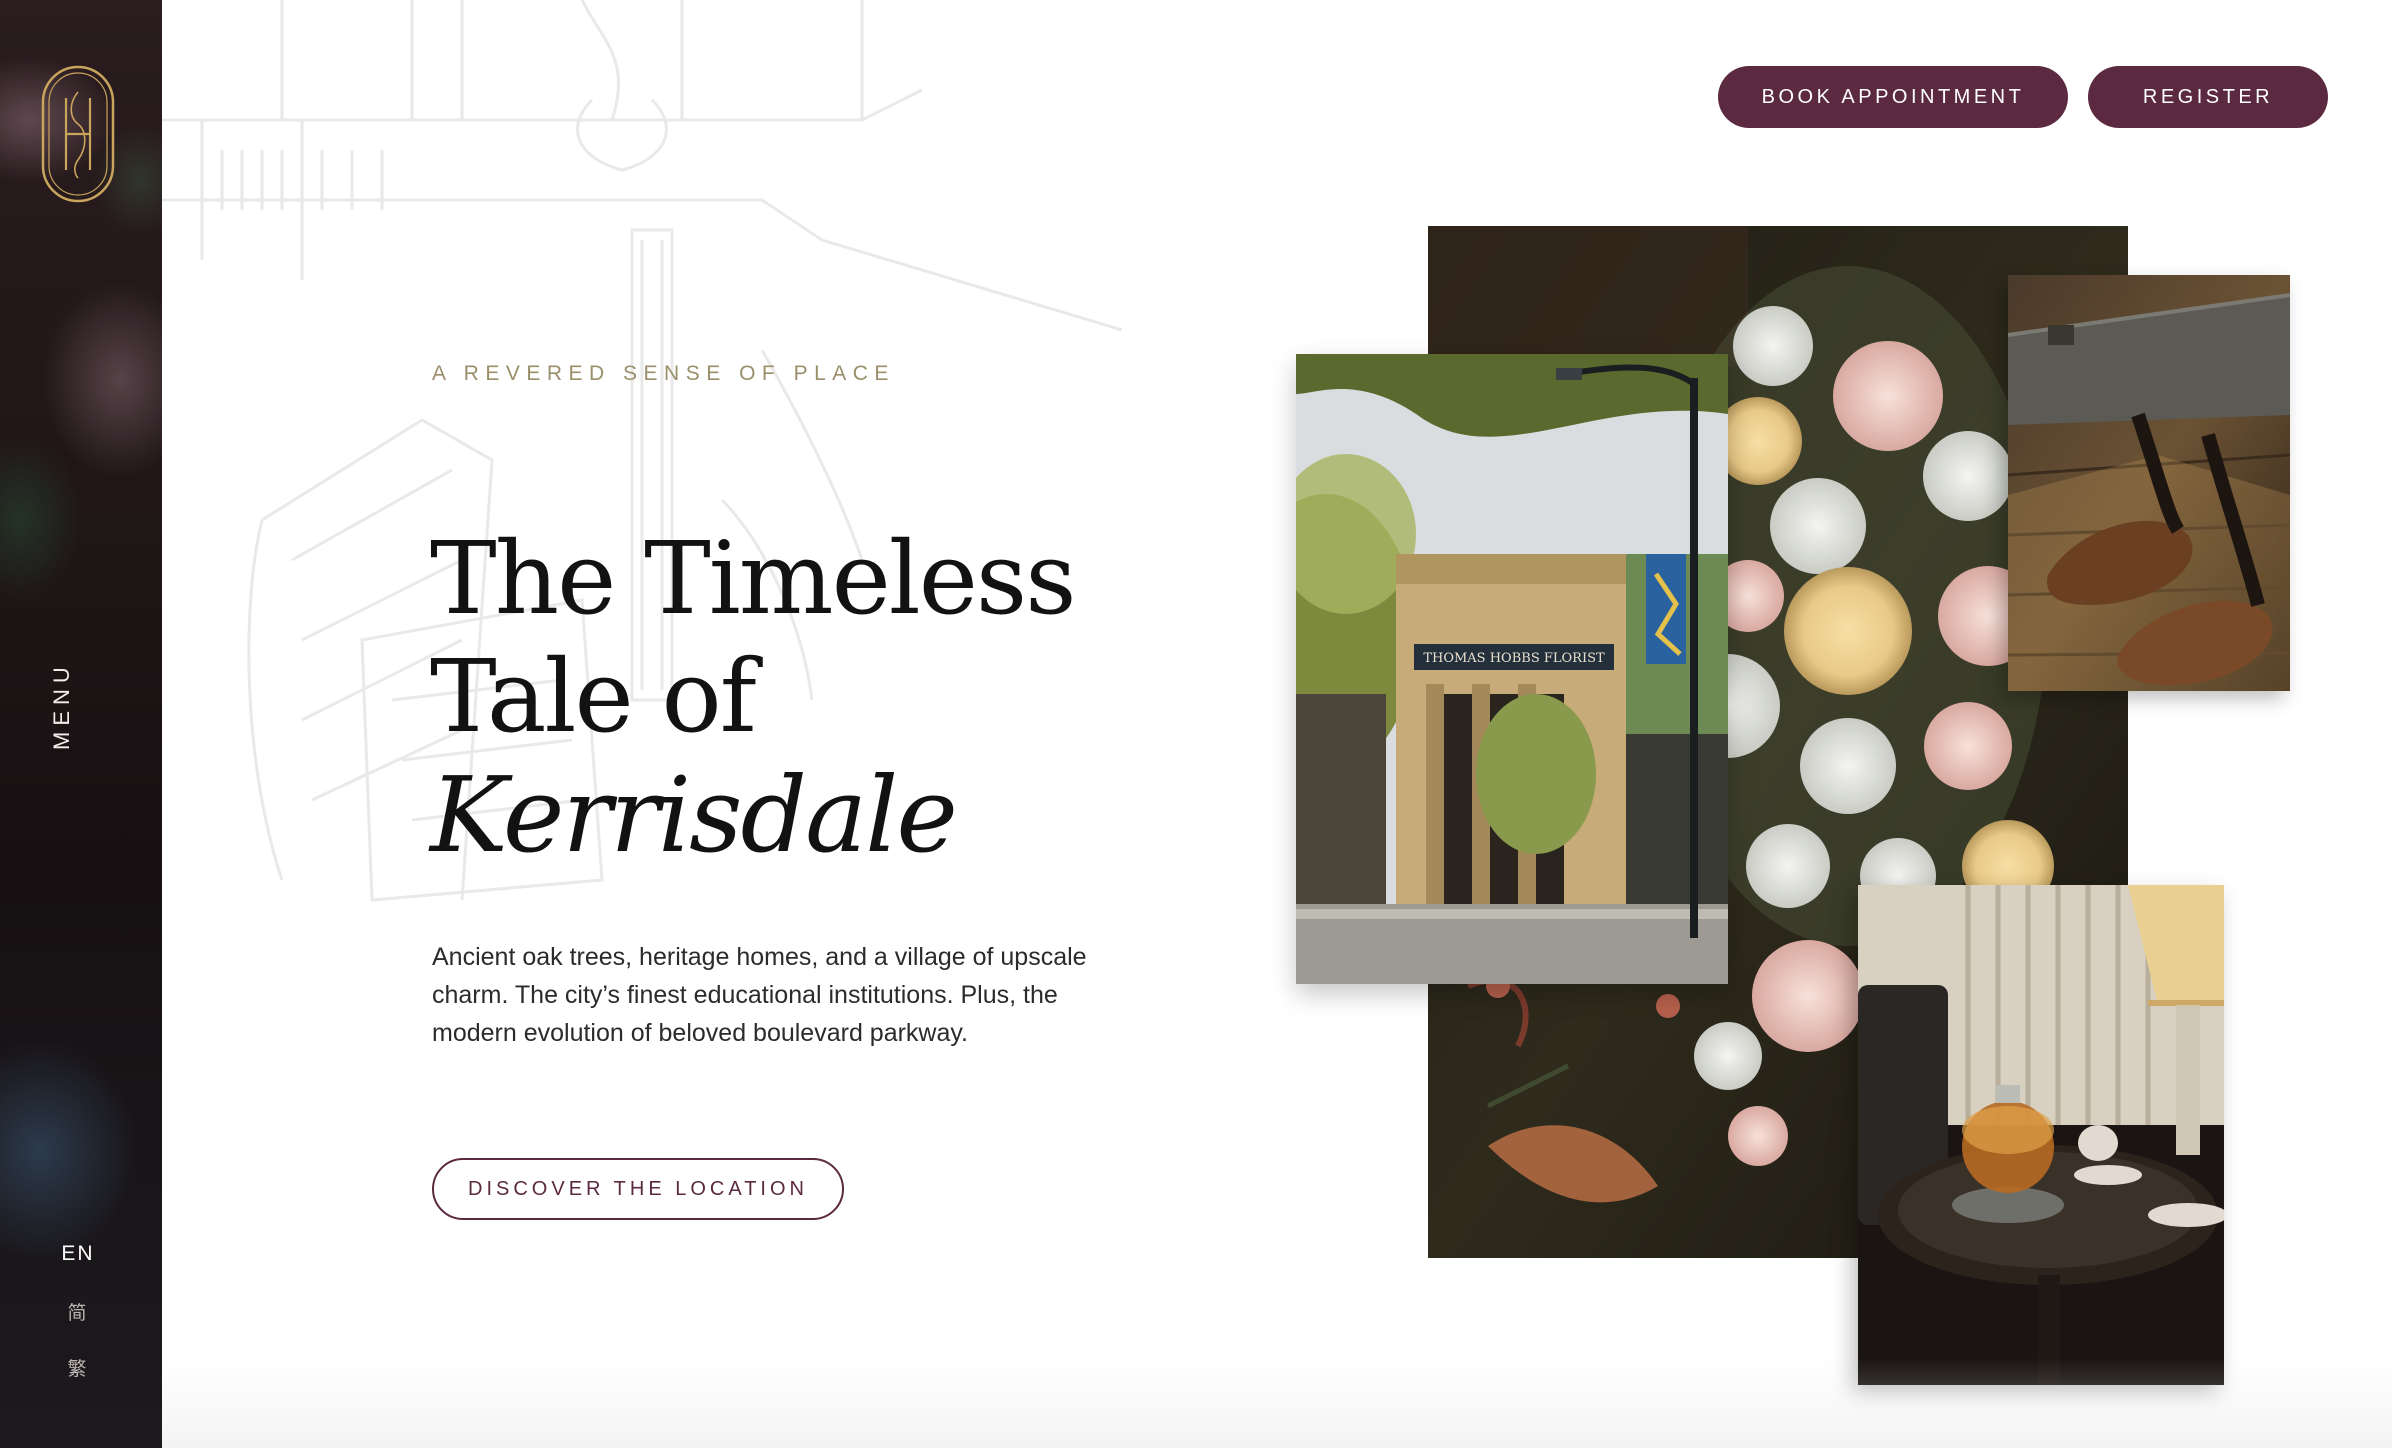 This screenshot has width=2392, height=1448. I want to click on storefront-street-photo: THOMAS HOBBS FLORIST, so click(1512, 669).